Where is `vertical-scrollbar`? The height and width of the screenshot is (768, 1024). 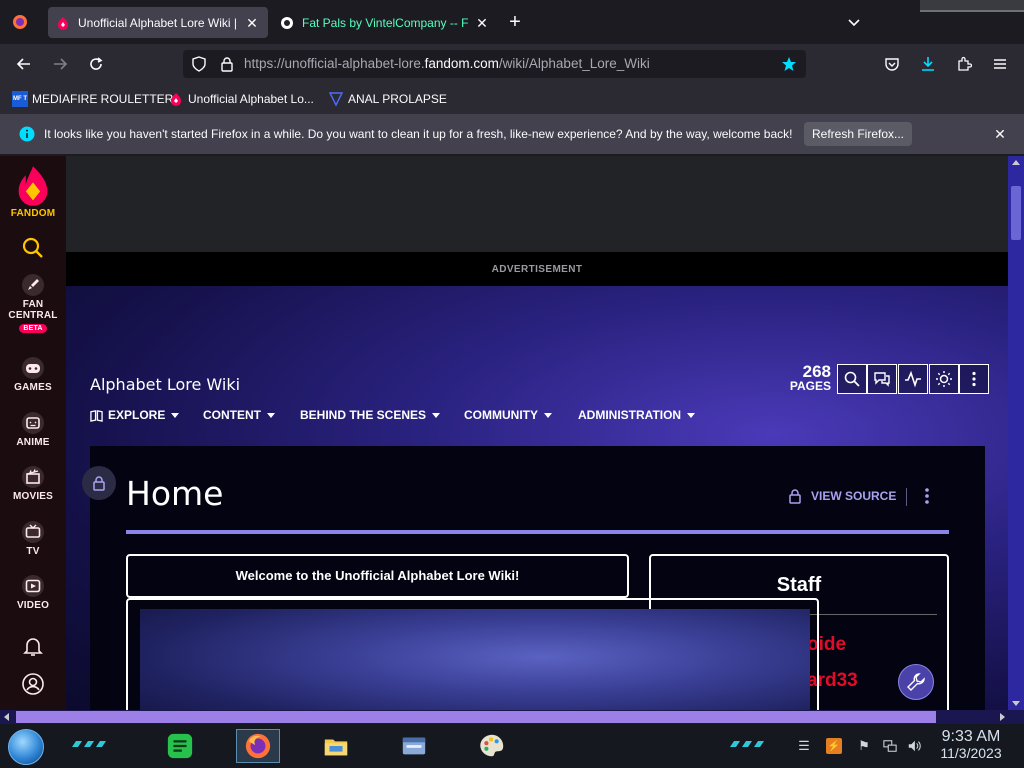 vertical-scrollbar is located at coordinates (1016, 433).